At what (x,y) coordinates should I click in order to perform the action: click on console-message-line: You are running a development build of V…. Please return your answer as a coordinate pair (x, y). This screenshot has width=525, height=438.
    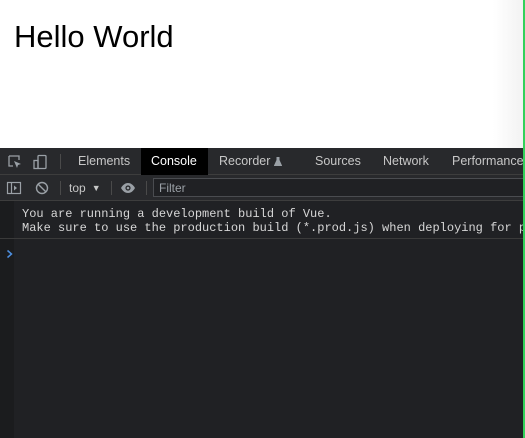
    Looking at the image, I should click on (177, 214).